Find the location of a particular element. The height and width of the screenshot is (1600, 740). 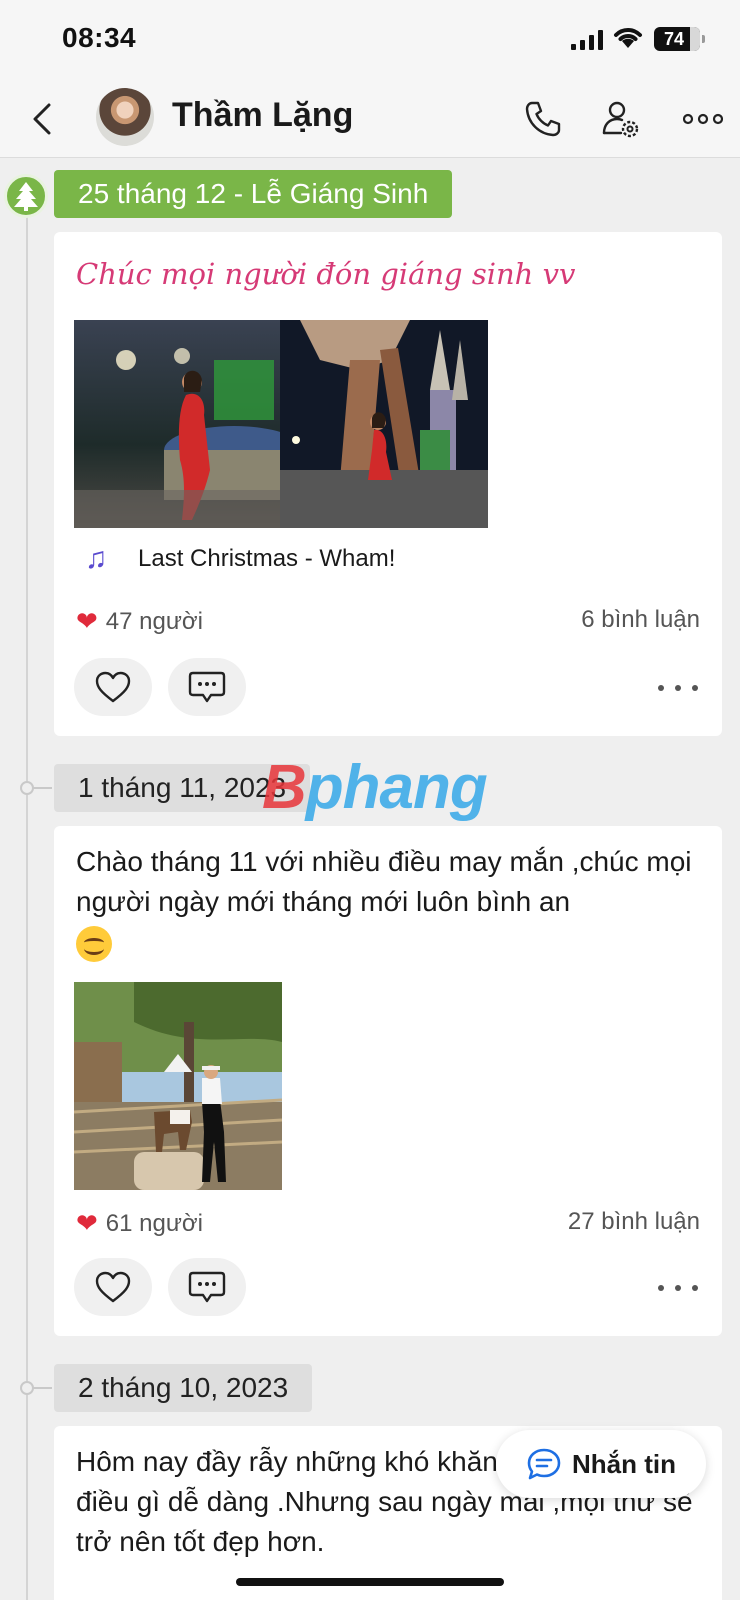

music-attachment: ♫ Last Christmas - Wham! is located at coordinates (236, 559).